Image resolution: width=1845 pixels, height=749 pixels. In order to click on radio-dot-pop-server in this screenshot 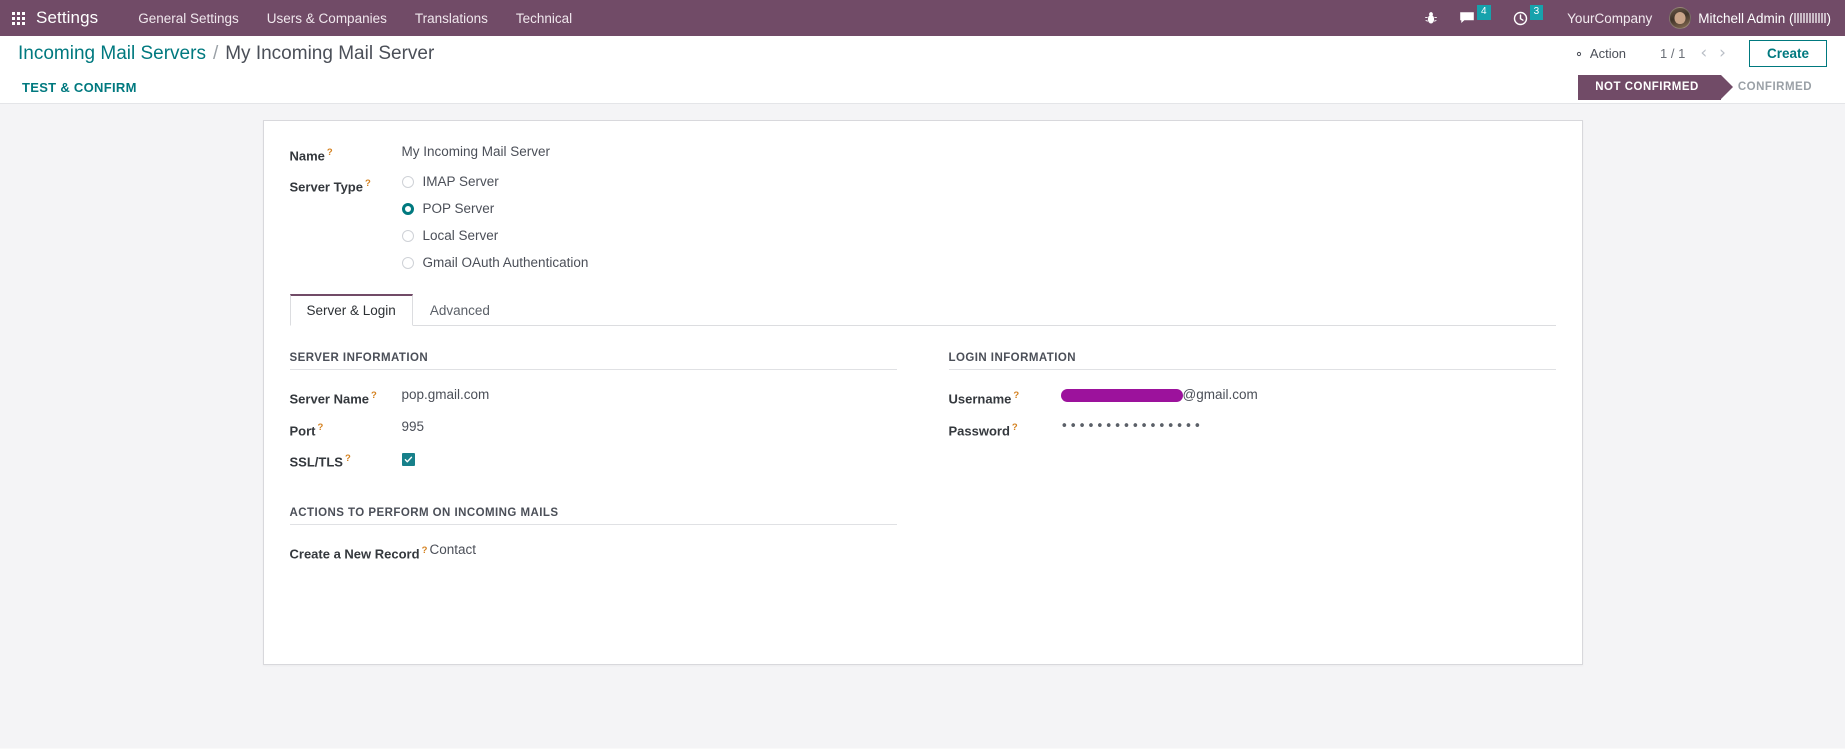, I will do `click(407, 208)`.